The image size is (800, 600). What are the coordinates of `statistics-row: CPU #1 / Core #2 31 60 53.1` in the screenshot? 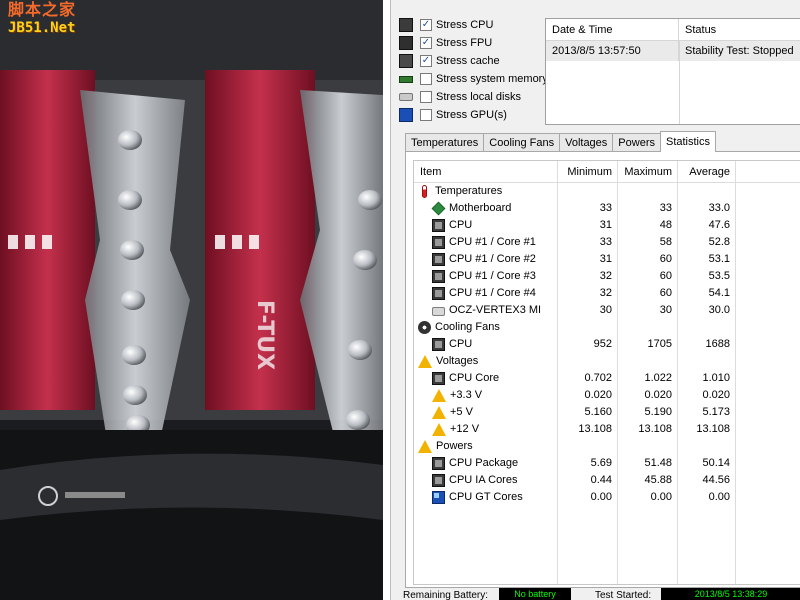 It's located at (607, 259).